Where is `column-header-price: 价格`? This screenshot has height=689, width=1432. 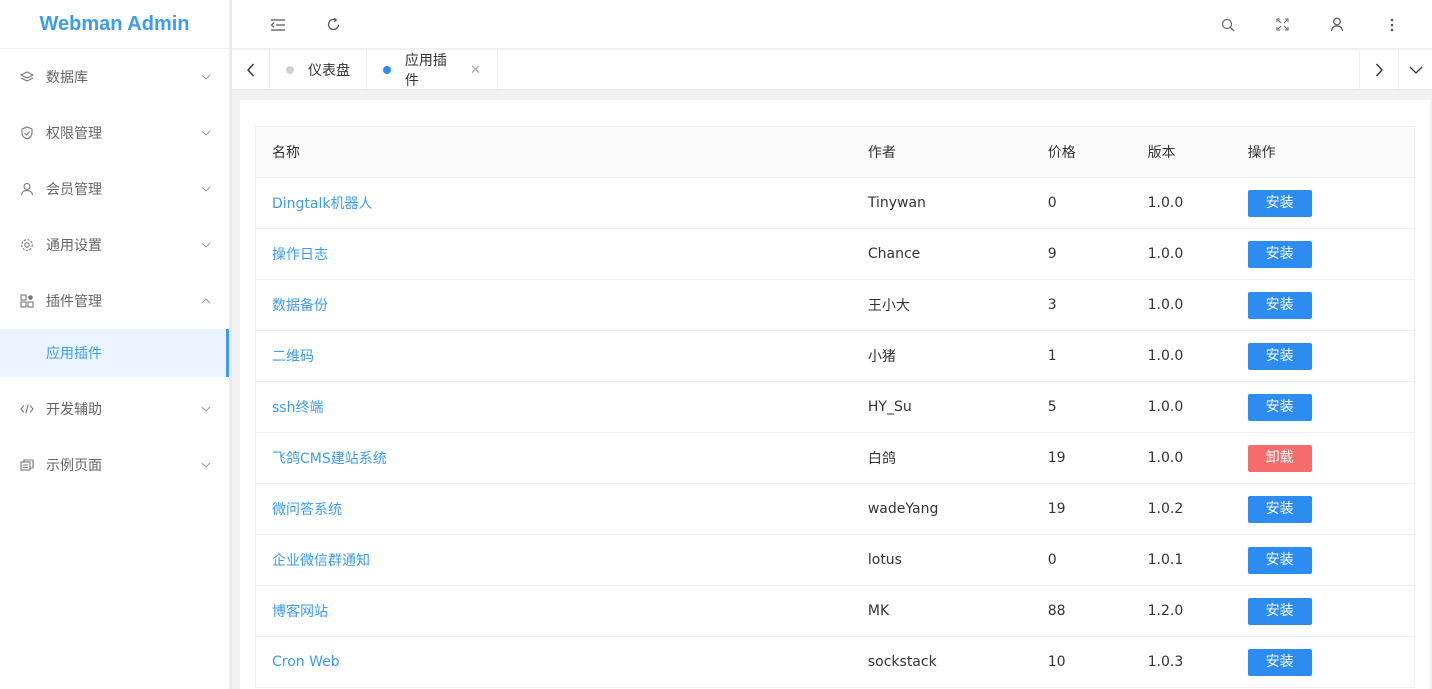 column-header-price: 价格 is located at coordinates (1081, 152).